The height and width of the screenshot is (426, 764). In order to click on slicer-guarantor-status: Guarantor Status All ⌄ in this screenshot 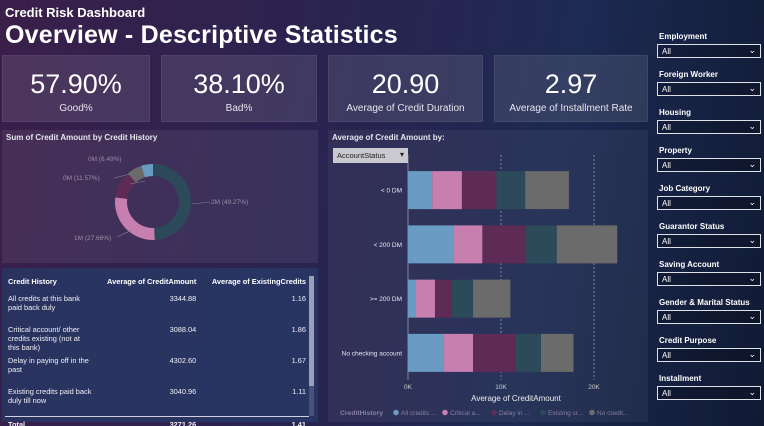, I will do `click(709, 239)`.